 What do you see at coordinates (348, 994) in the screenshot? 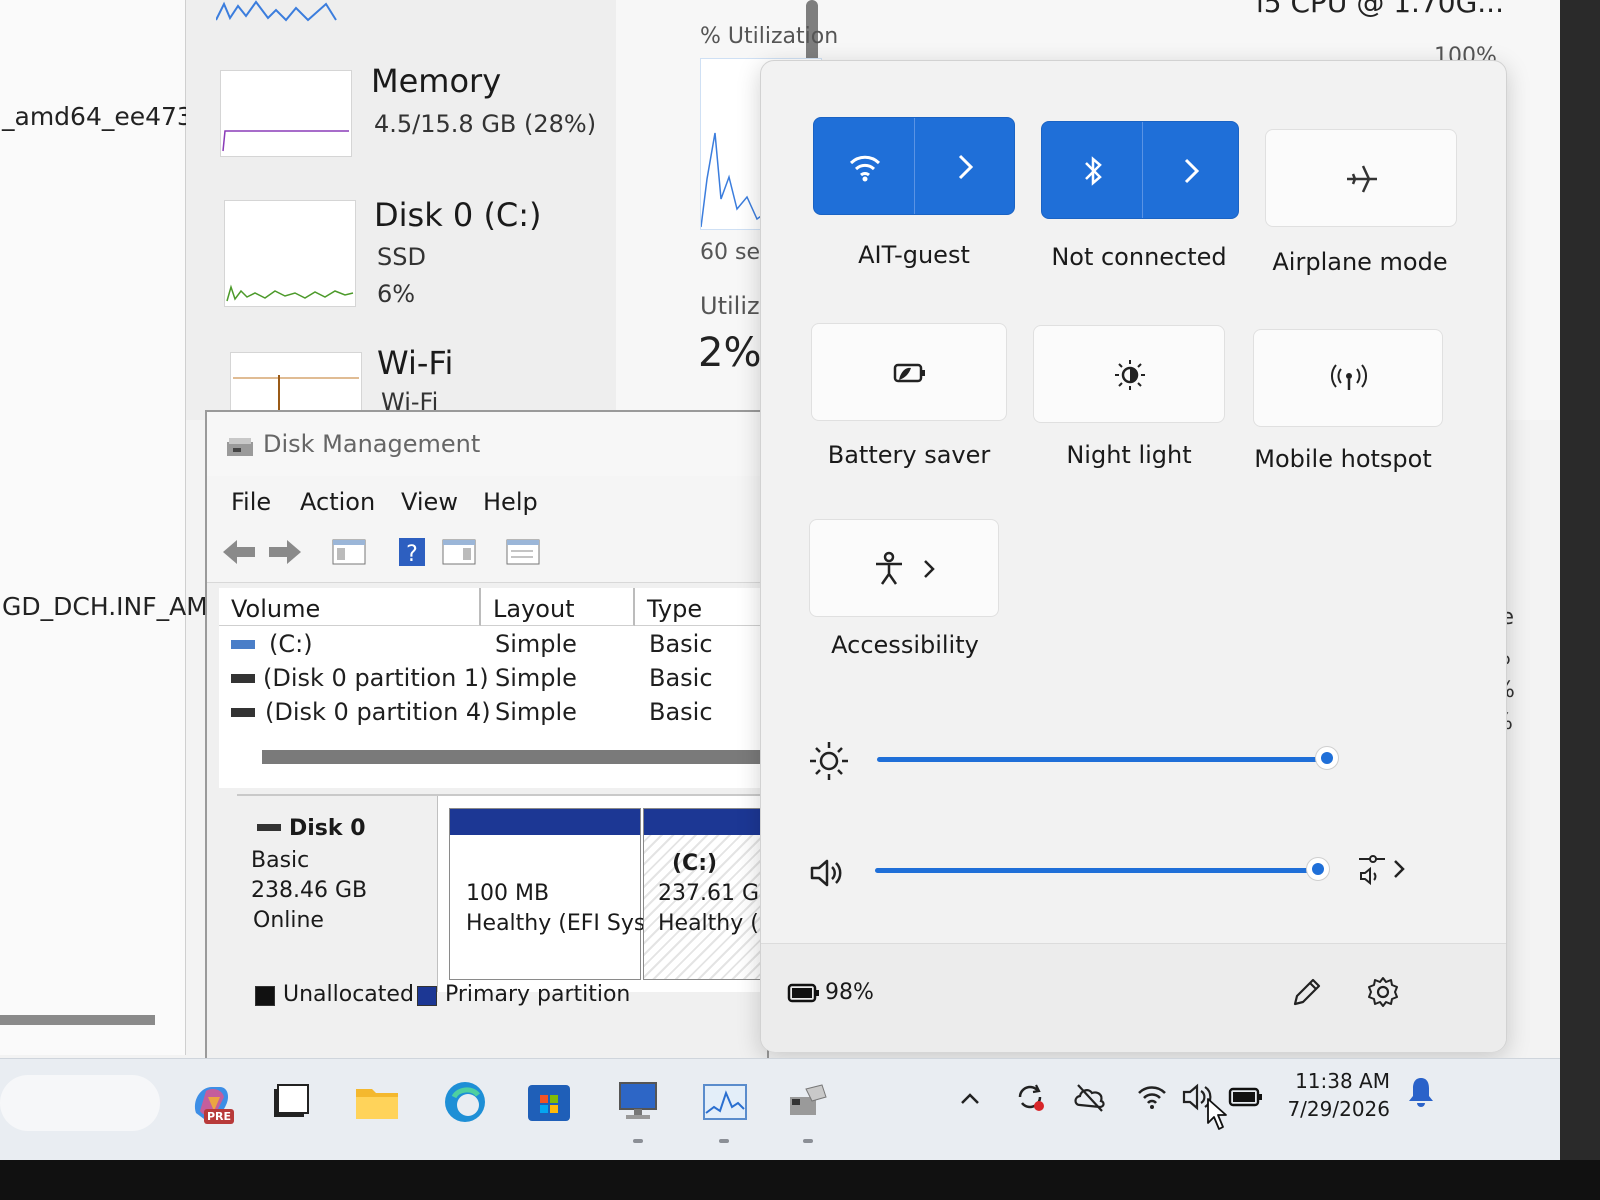
I see `legend-unallocated: Unallocated` at bounding box center [348, 994].